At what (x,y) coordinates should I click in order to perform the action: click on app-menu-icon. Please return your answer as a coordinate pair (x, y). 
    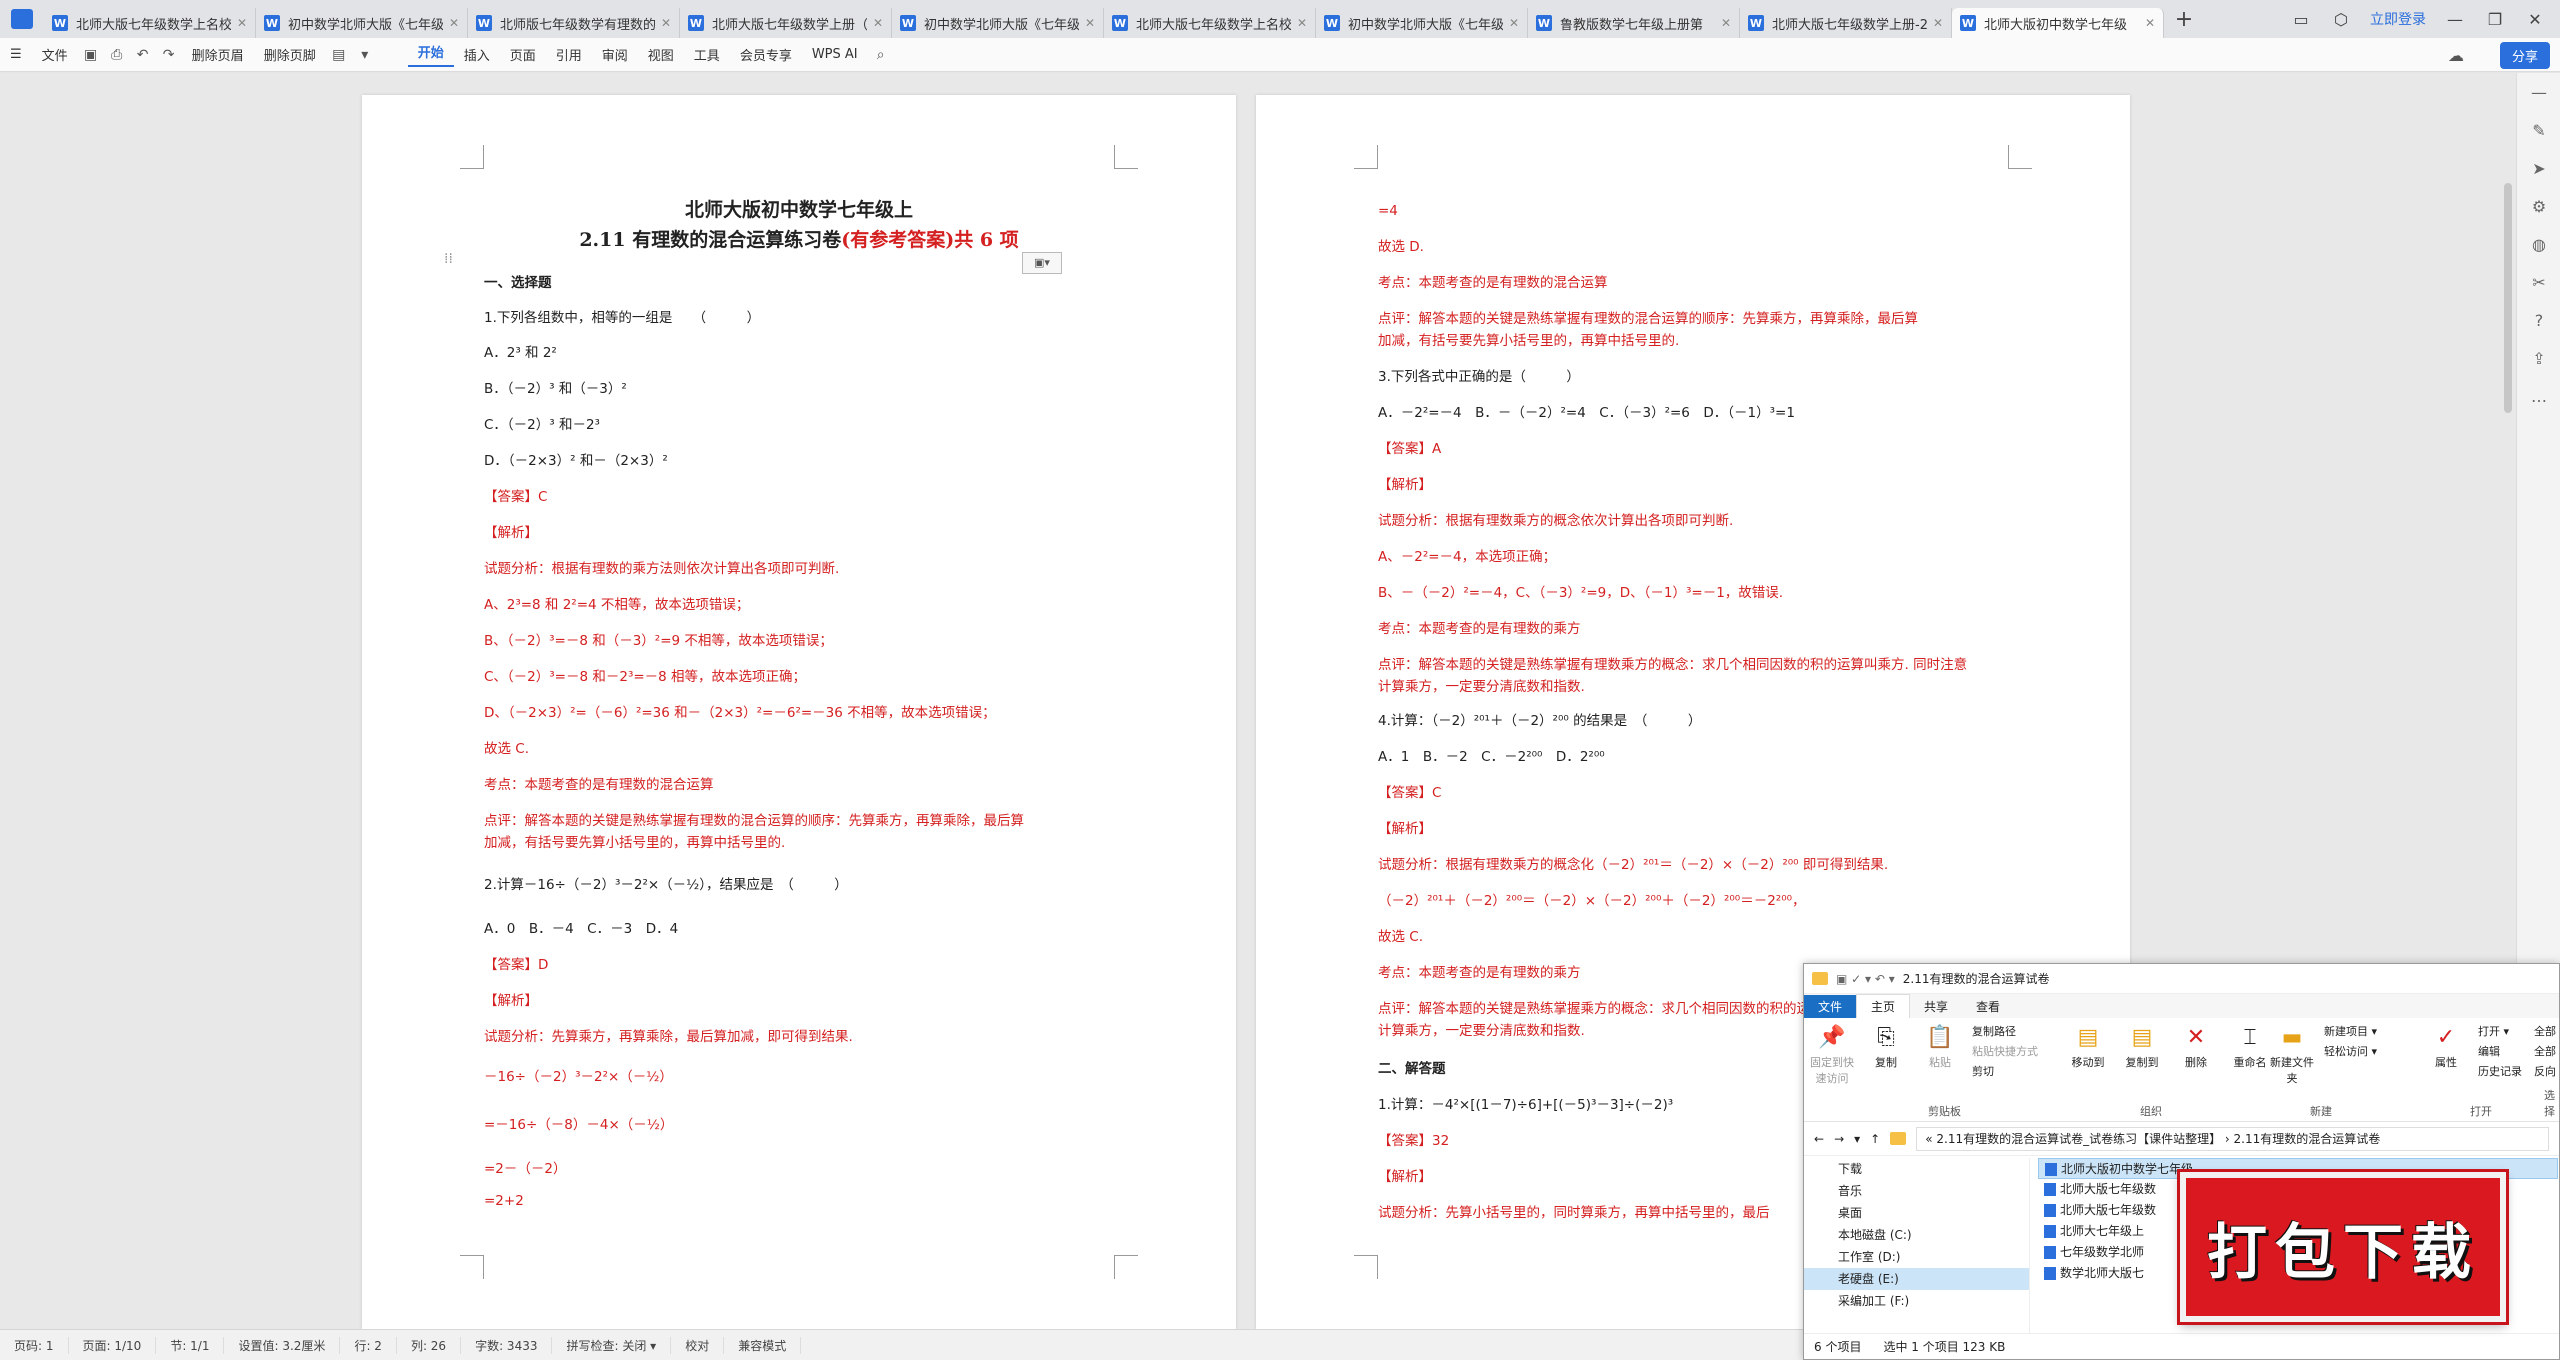
    Looking at the image, I should click on (22, 19).